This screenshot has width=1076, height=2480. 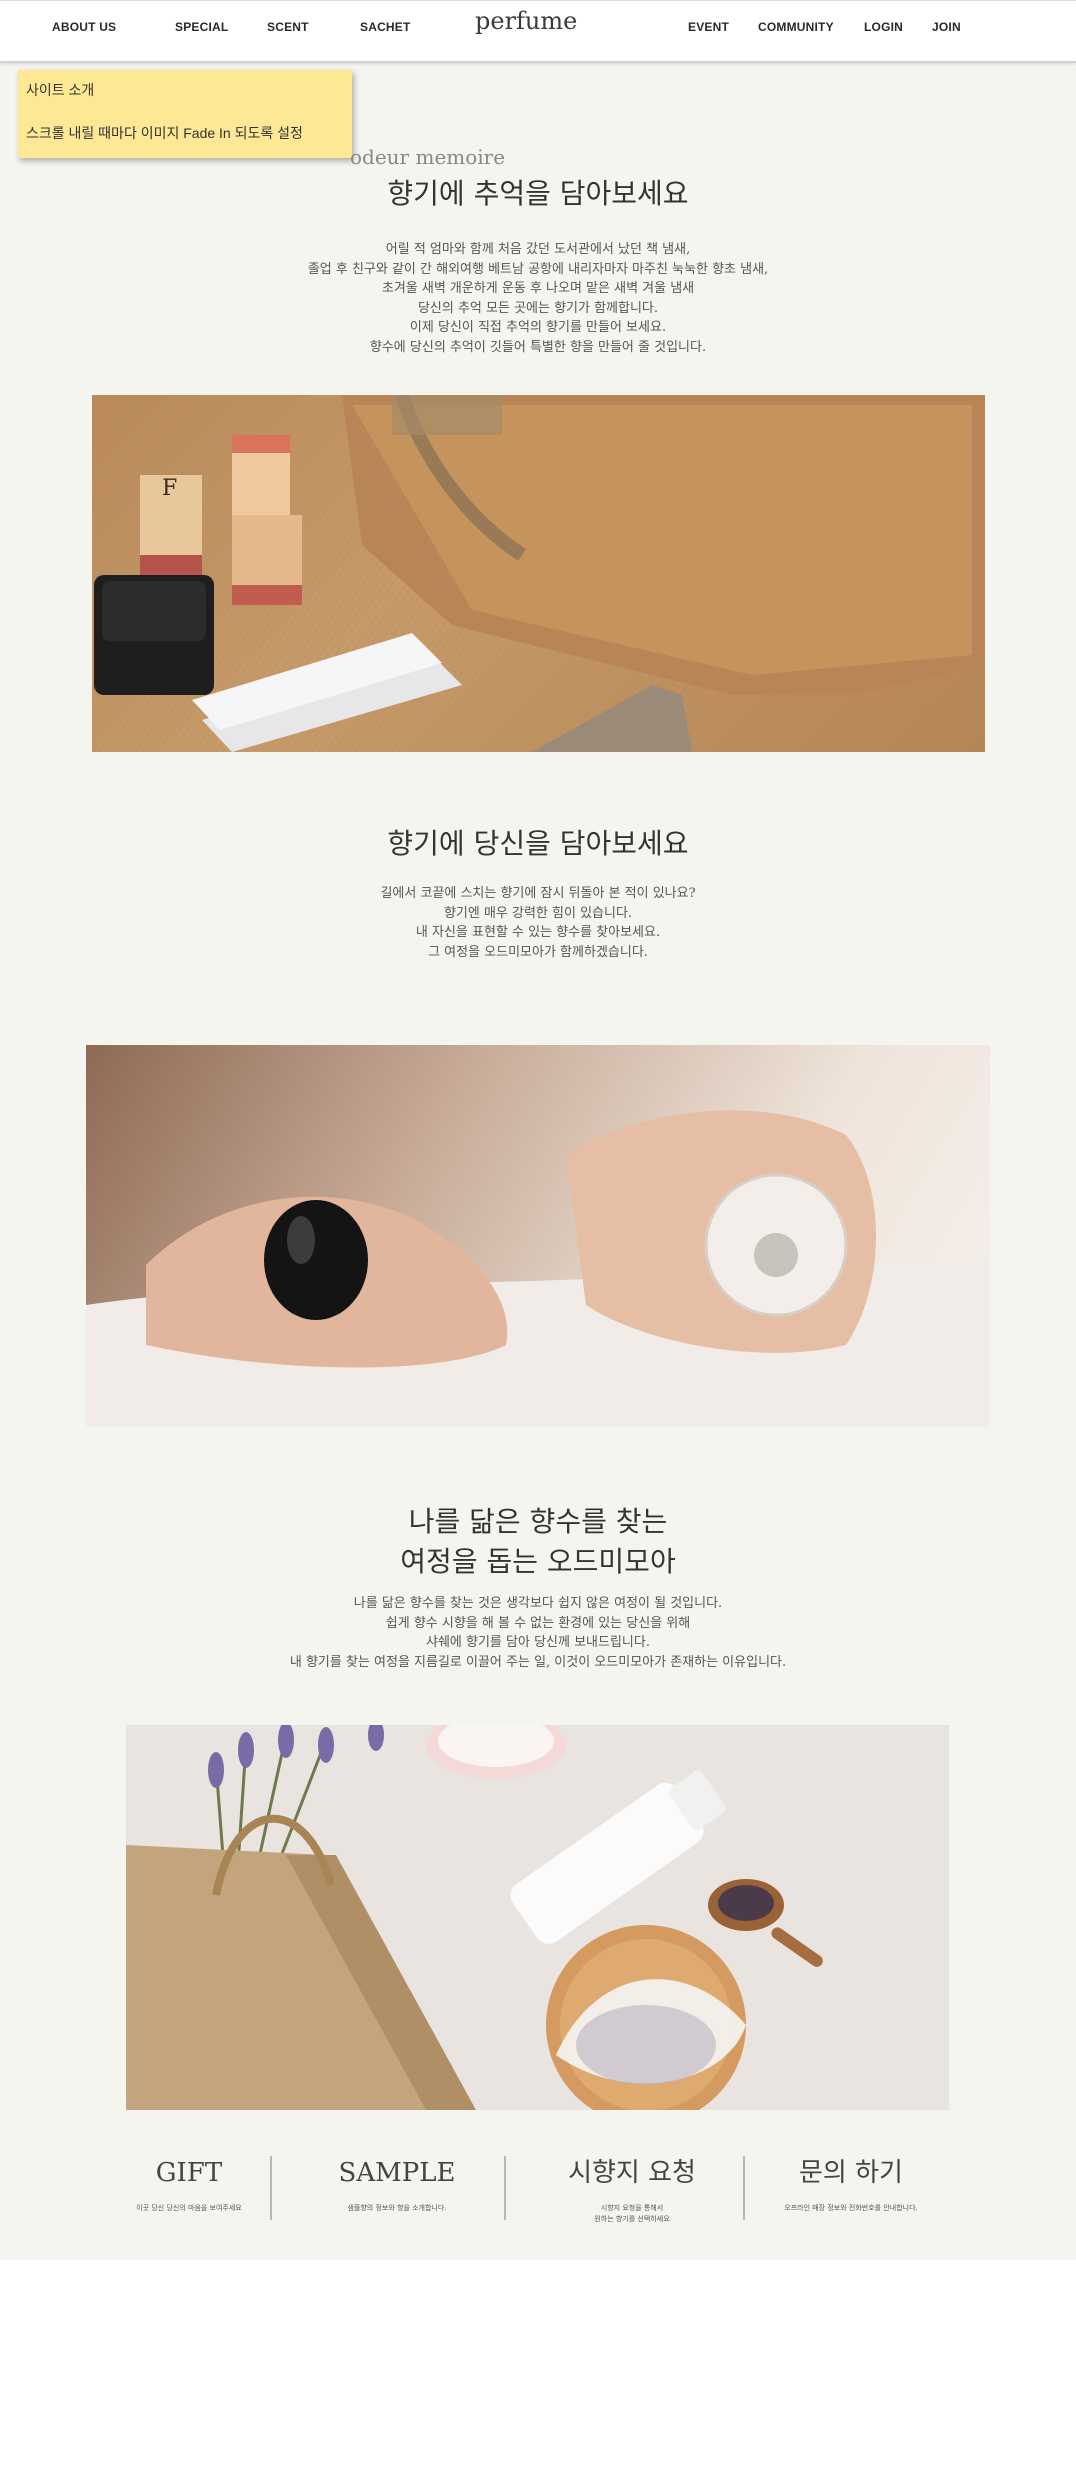 What do you see at coordinates (201, 27) in the screenshot?
I see `nav-special: SPECIAL` at bounding box center [201, 27].